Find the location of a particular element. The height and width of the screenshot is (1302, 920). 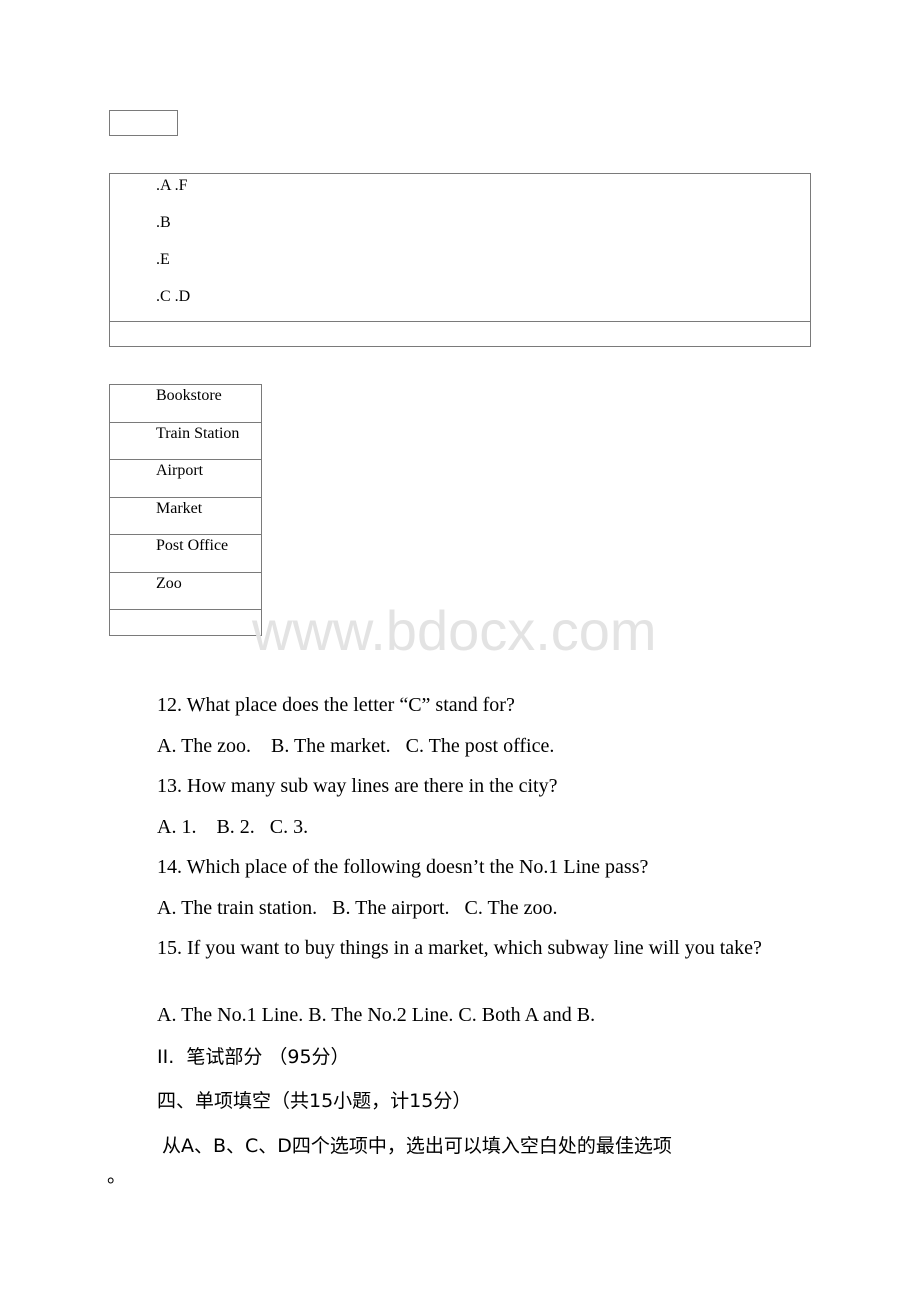

letters-table: .A .F .B .E .C .D is located at coordinates (460, 260).